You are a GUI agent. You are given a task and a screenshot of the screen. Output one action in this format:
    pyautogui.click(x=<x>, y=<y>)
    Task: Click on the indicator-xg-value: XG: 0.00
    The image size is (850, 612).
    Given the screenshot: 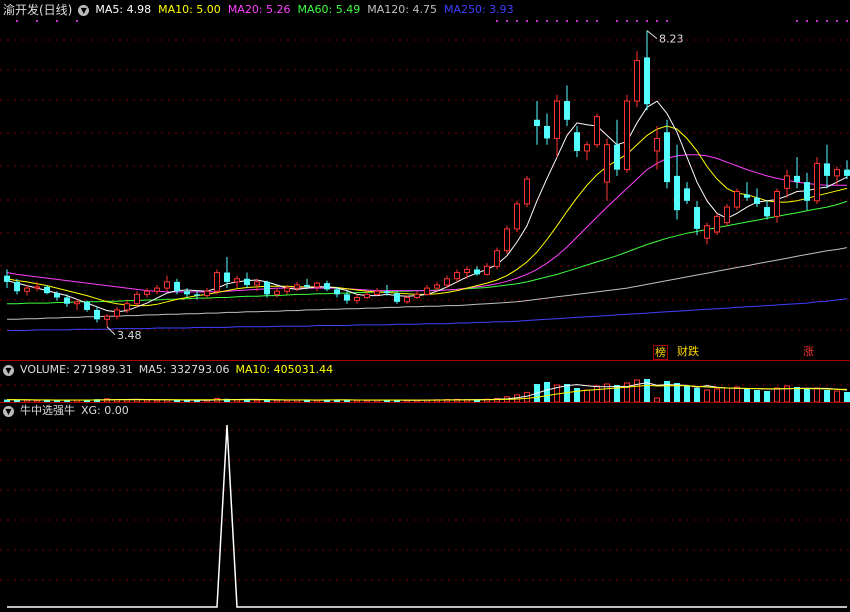 What is the action you would take?
    pyautogui.click(x=105, y=410)
    